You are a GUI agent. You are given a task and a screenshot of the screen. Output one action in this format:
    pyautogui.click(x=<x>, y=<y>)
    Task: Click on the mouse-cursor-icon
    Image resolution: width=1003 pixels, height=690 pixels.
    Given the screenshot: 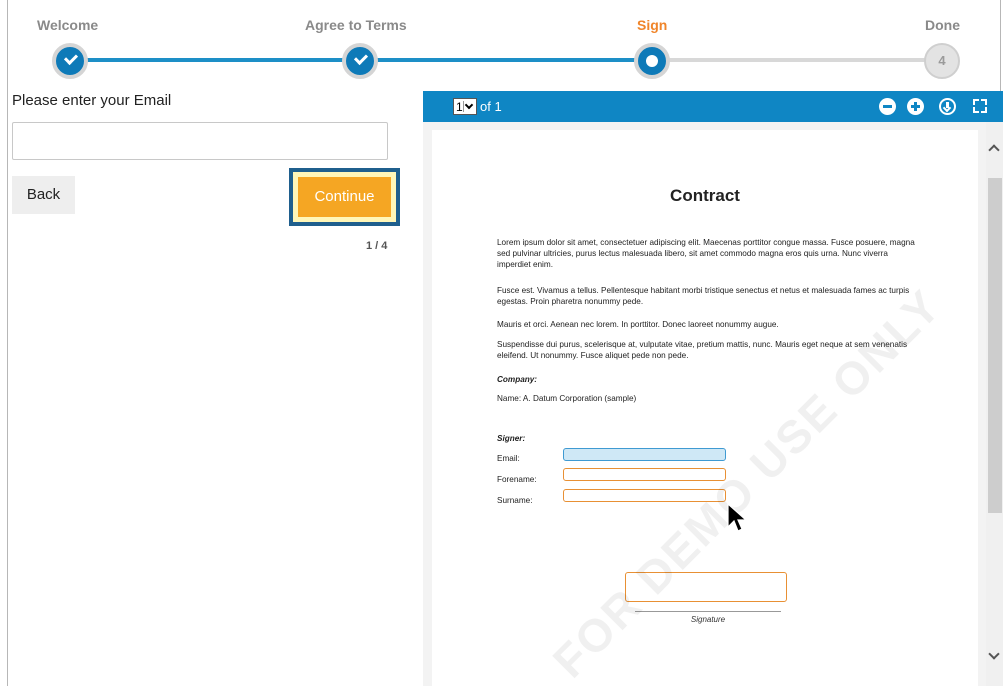 What is the action you would take?
    pyautogui.click(x=737, y=517)
    